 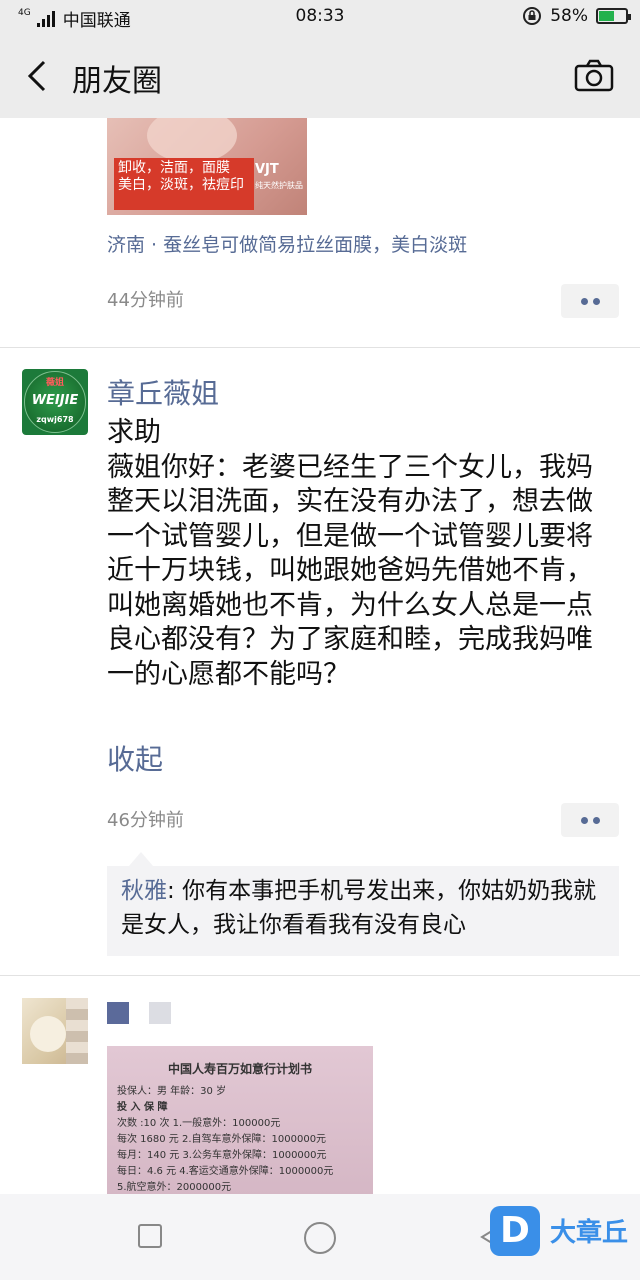 I want to click on doc-line: 每日：4.6 元 4.客运交通意外保障：1000000元, so click(x=225, y=1171).